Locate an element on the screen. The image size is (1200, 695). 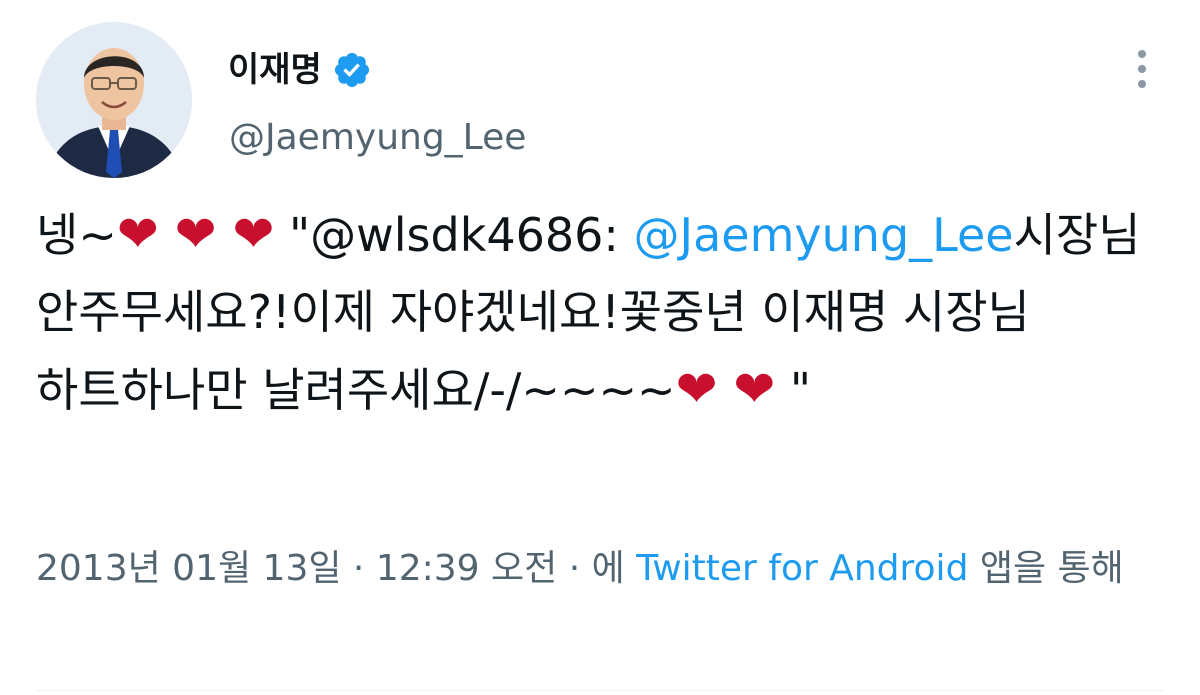
divider is located at coordinates (600, 690).